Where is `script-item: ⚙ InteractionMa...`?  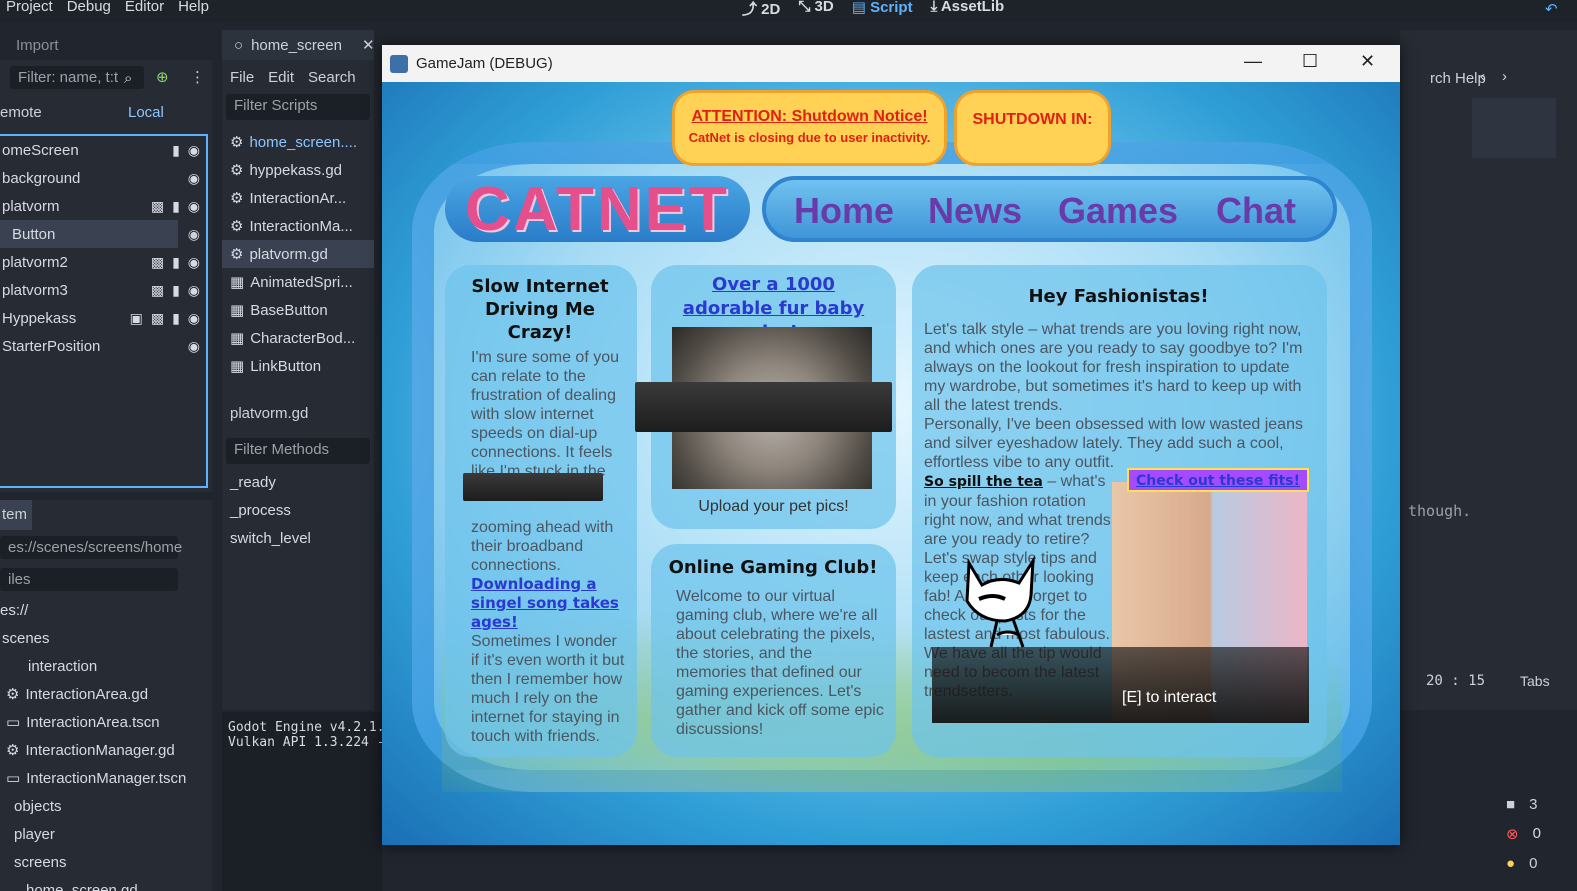 script-item: ⚙ InteractionMa... is located at coordinates (298, 226).